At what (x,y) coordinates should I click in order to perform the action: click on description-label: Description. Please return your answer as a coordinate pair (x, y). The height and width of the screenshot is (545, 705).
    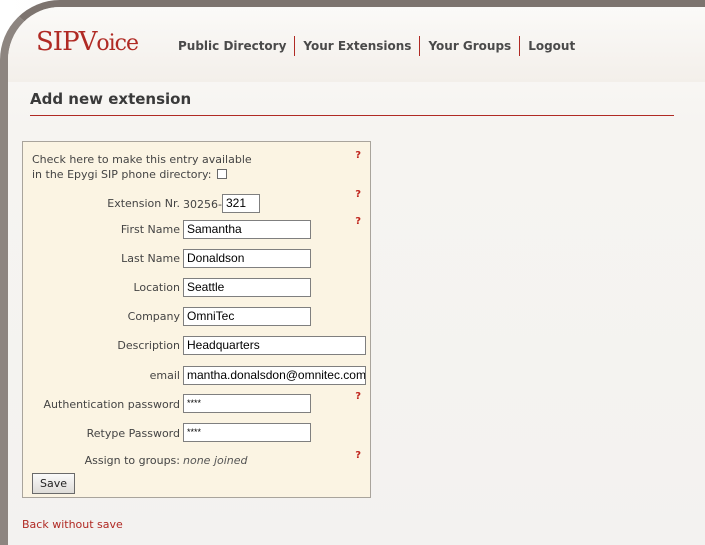
    Looking at the image, I should click on (148, 345).